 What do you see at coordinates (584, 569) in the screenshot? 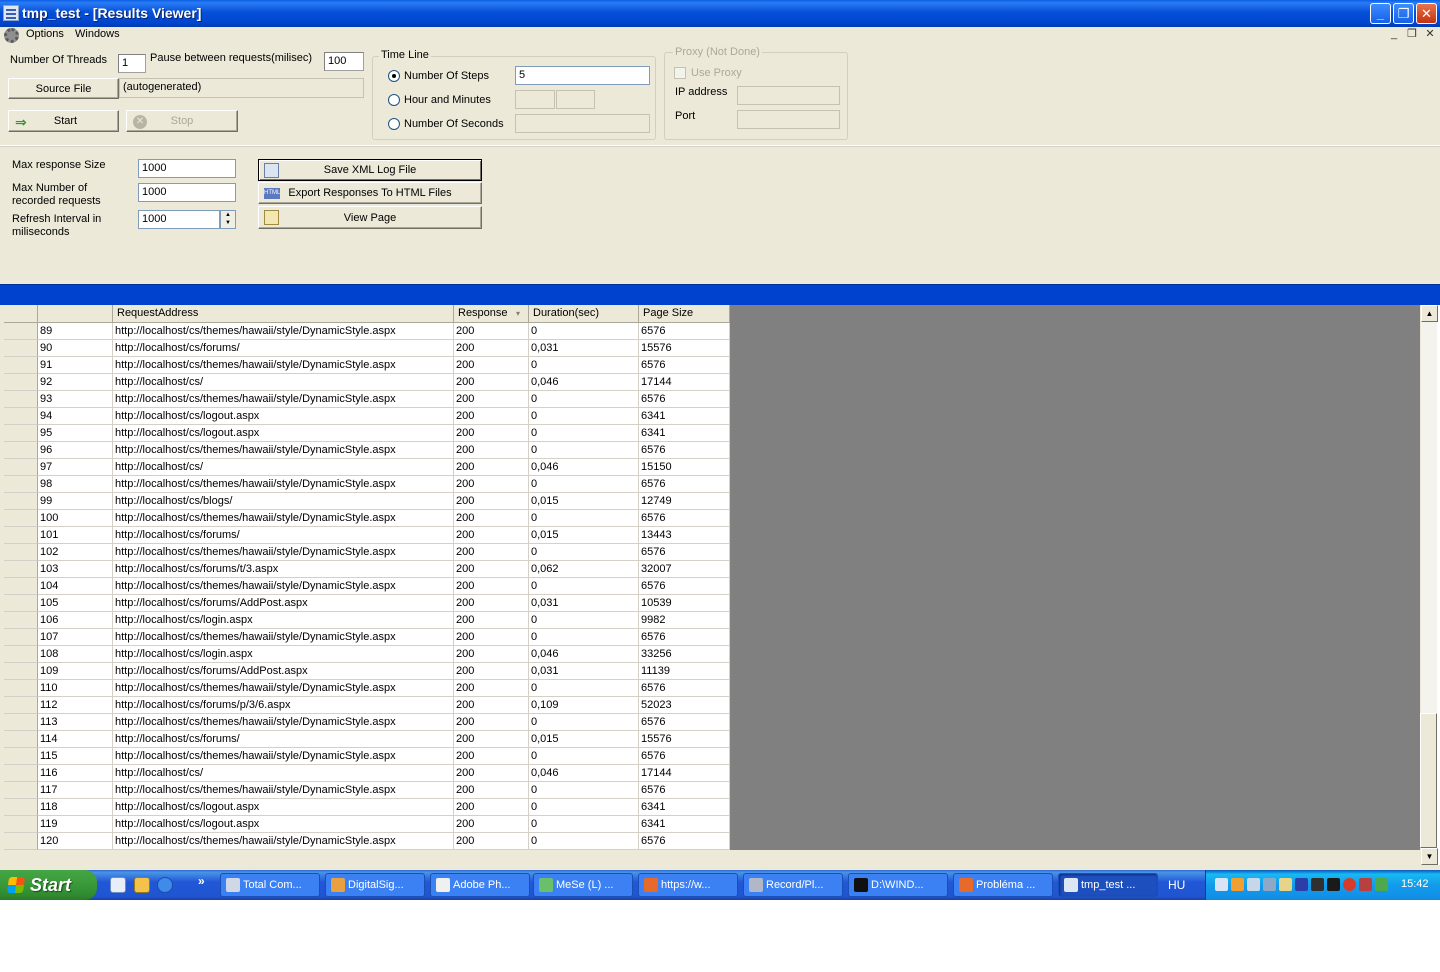
I see `cell-duration: 0,062` at bounding box center [584, 569].